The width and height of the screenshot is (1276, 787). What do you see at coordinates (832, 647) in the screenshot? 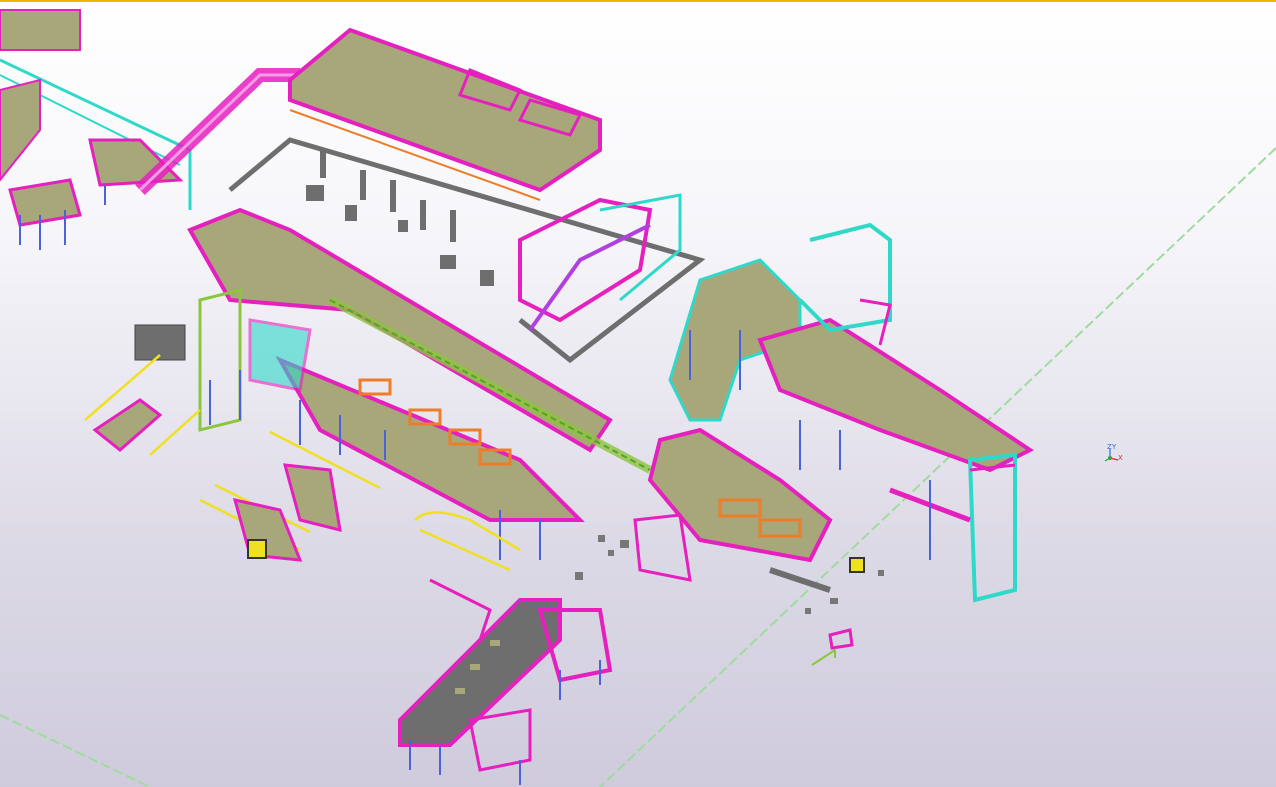
I see `structure-small-stair` at bounding box center [832, 647].